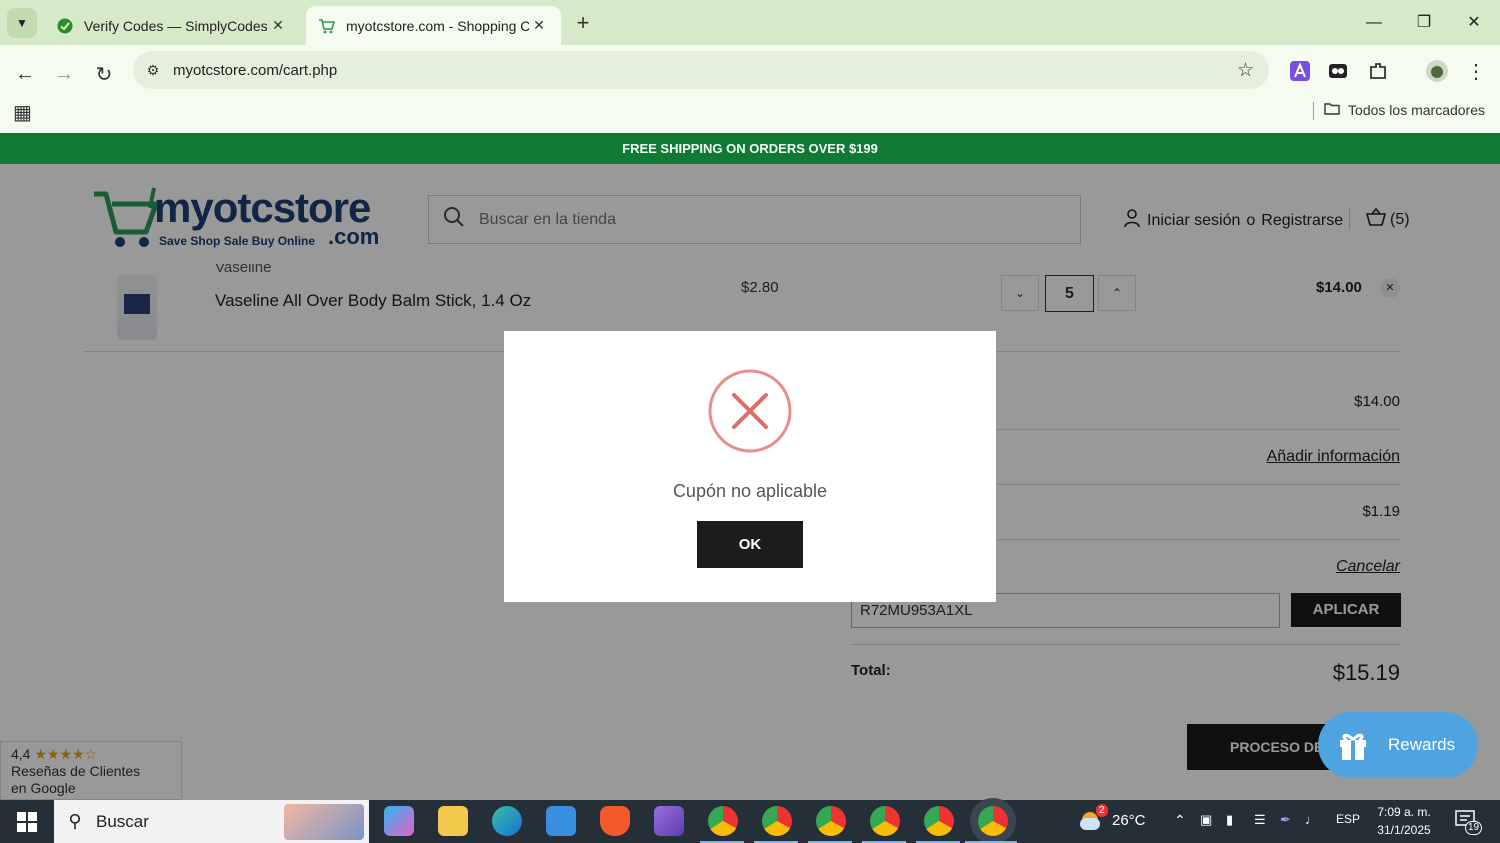 Image resolution: width=1500 pixels, height=843 pixels. I want to click on chrome-profile-j-icon, so click(723, 821).